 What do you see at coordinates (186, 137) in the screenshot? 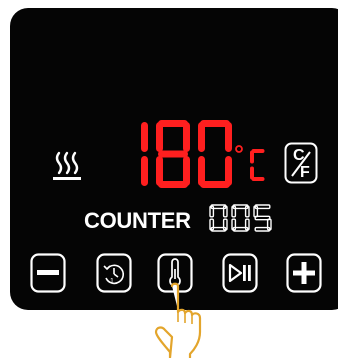
I see `temperature-digit-1-segment-b` at bounding box center [186, 137].